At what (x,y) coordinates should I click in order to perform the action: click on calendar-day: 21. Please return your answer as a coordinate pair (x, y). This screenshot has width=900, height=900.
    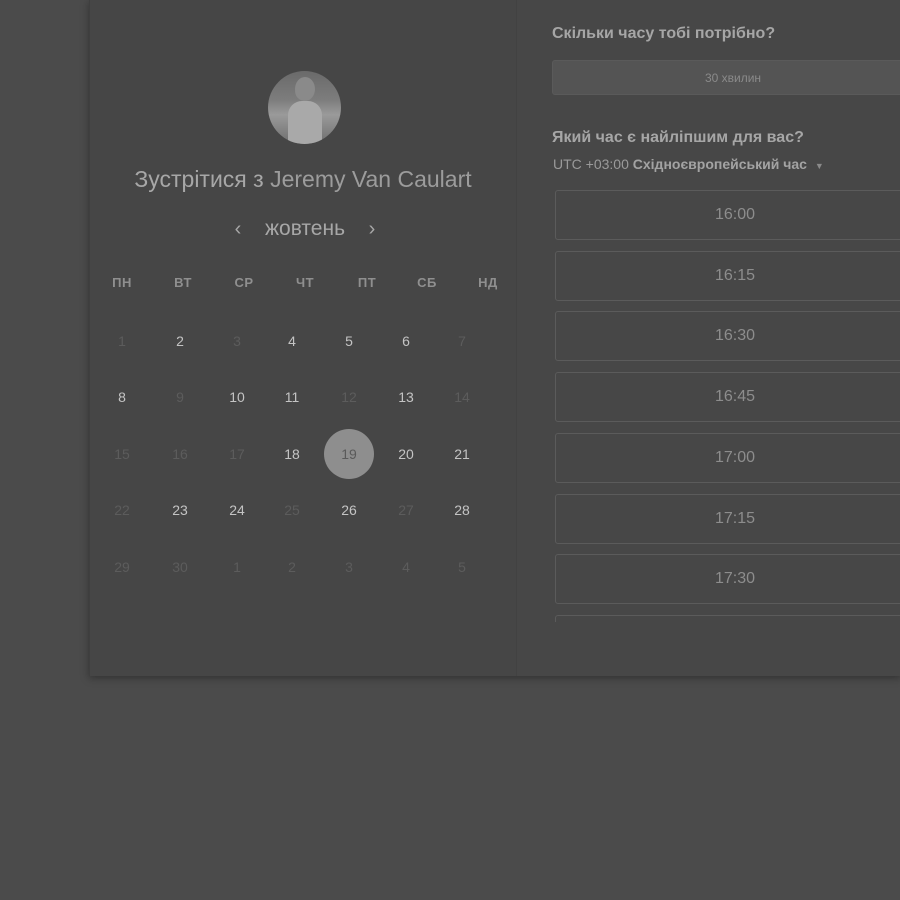
    Looking at the image, I should click on (462, 454).